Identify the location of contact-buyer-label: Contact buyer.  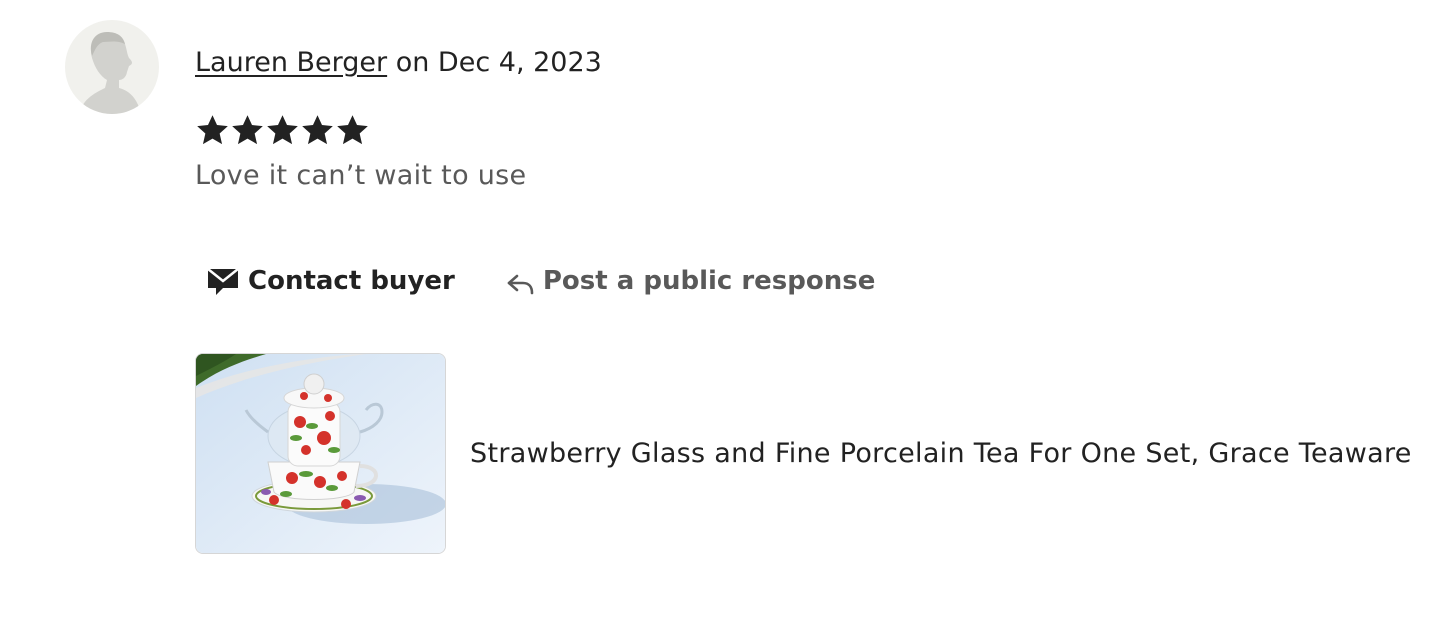
(351, 281).